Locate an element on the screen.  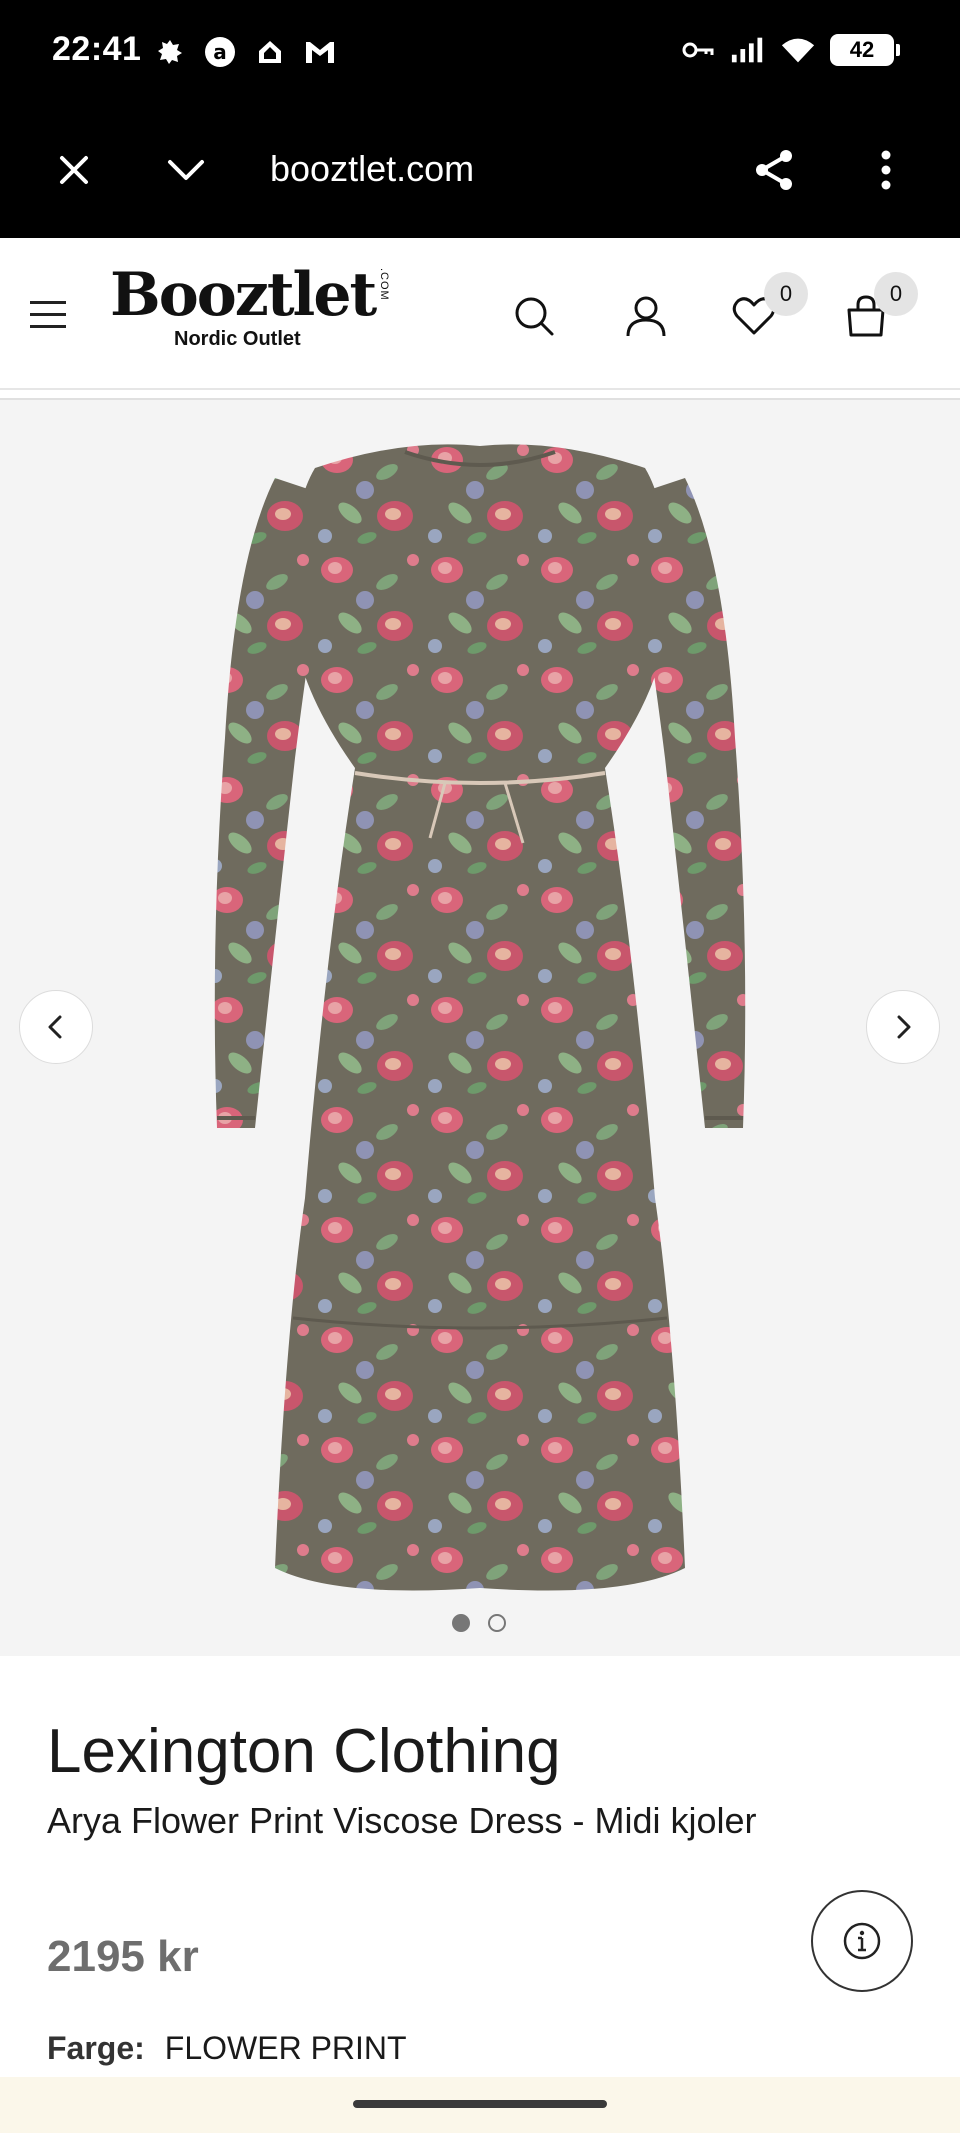
account-button is located at coordinates (646, 316).